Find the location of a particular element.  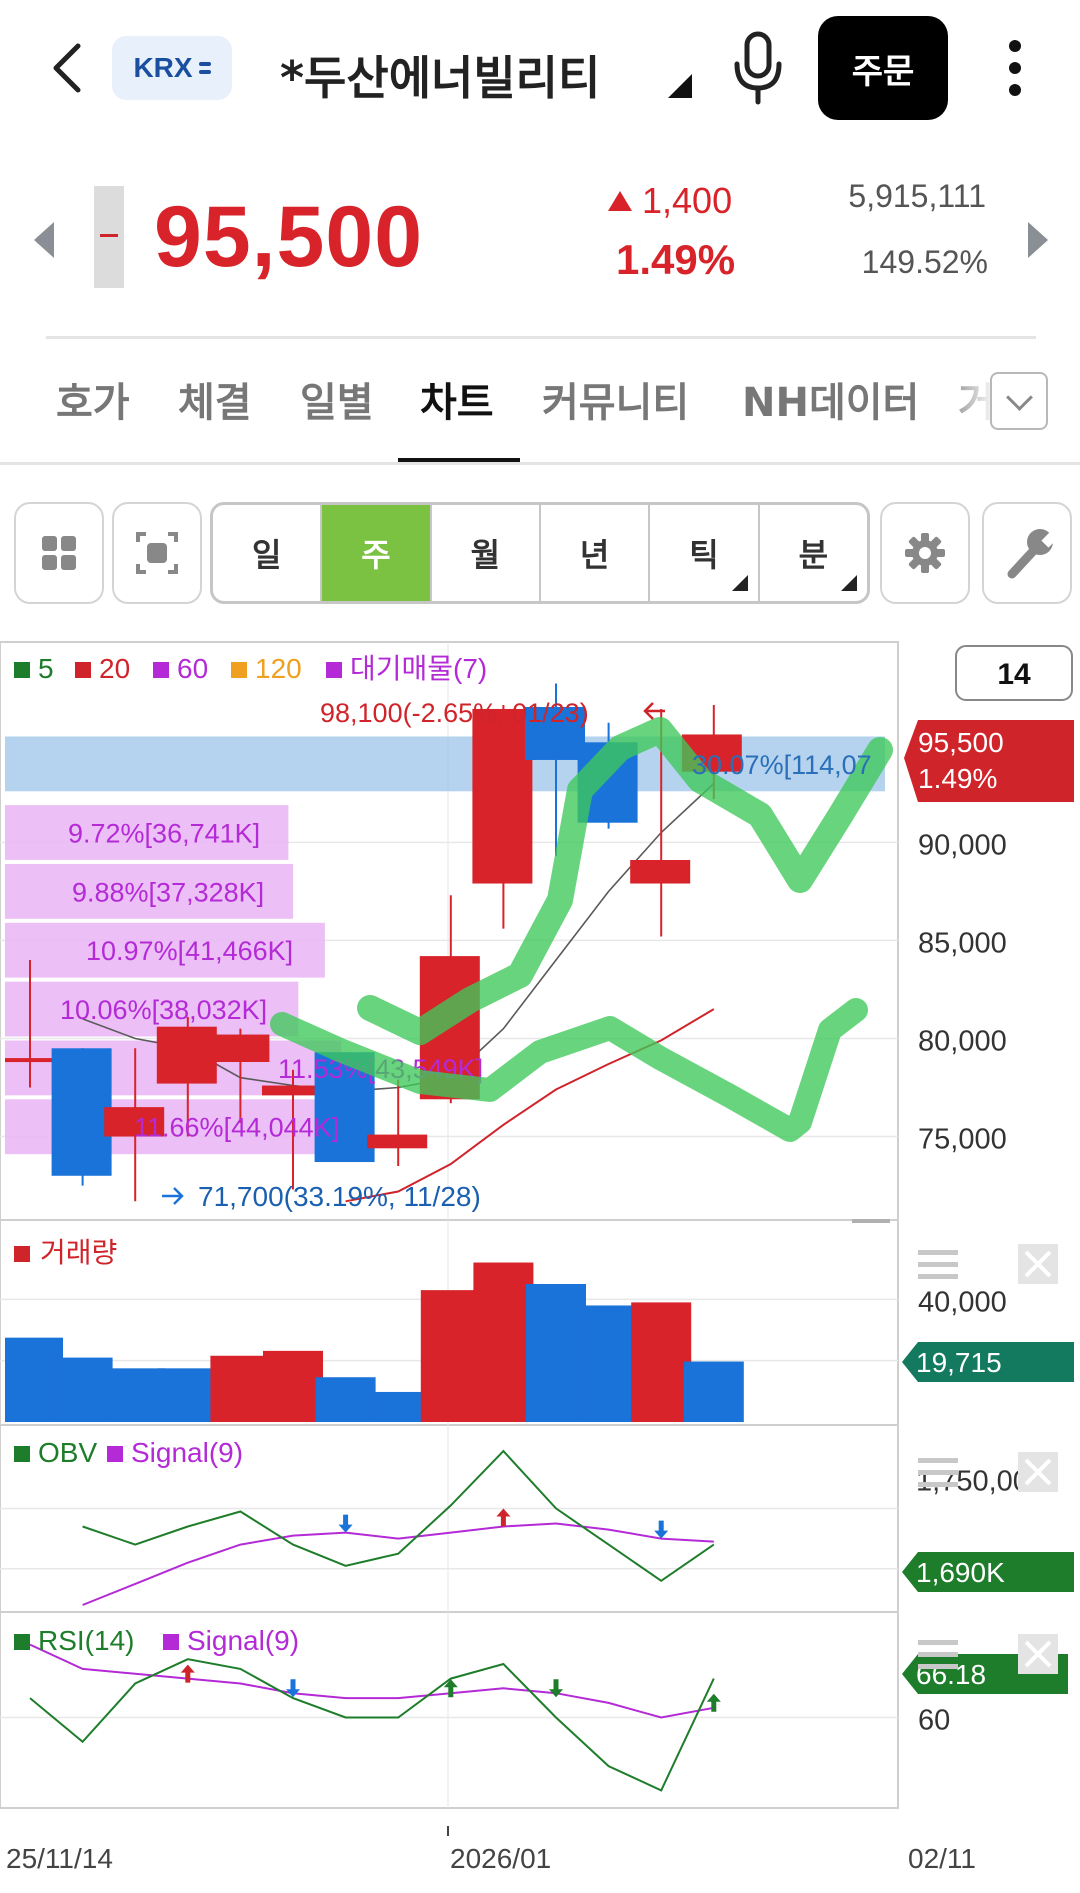

period-selector: 일 주 월 년 틱 분 is located at coordinates (540, 553).